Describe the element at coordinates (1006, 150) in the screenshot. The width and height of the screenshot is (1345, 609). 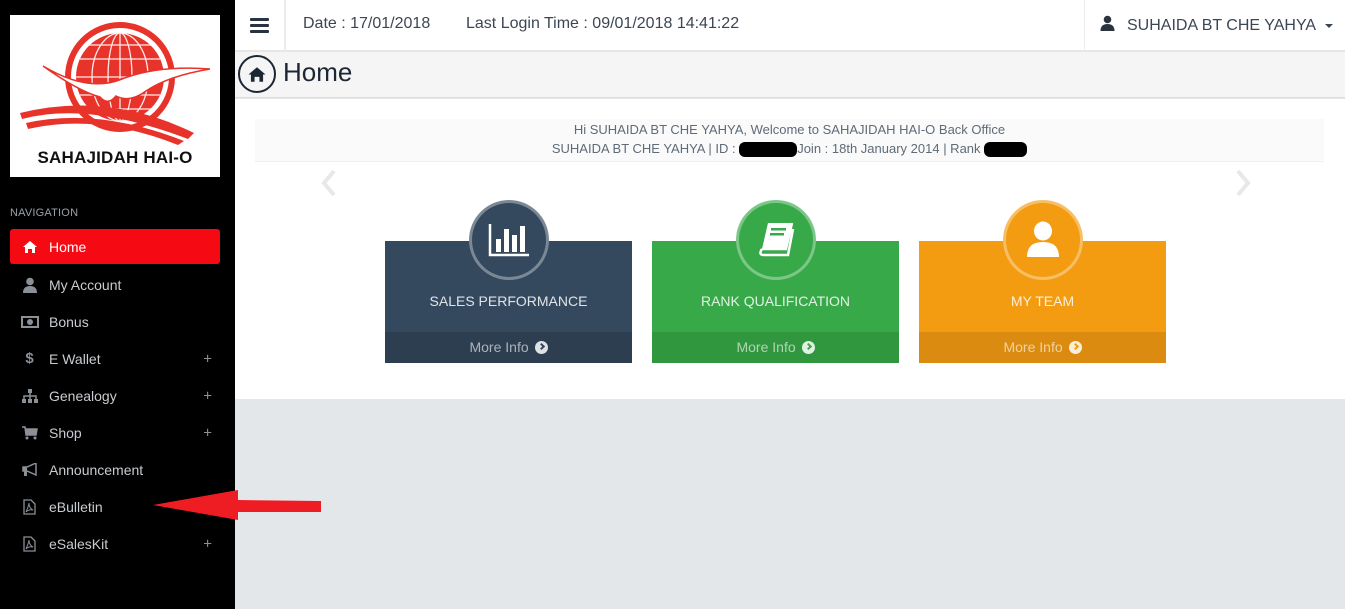
I see `redacted-rank` at that location.